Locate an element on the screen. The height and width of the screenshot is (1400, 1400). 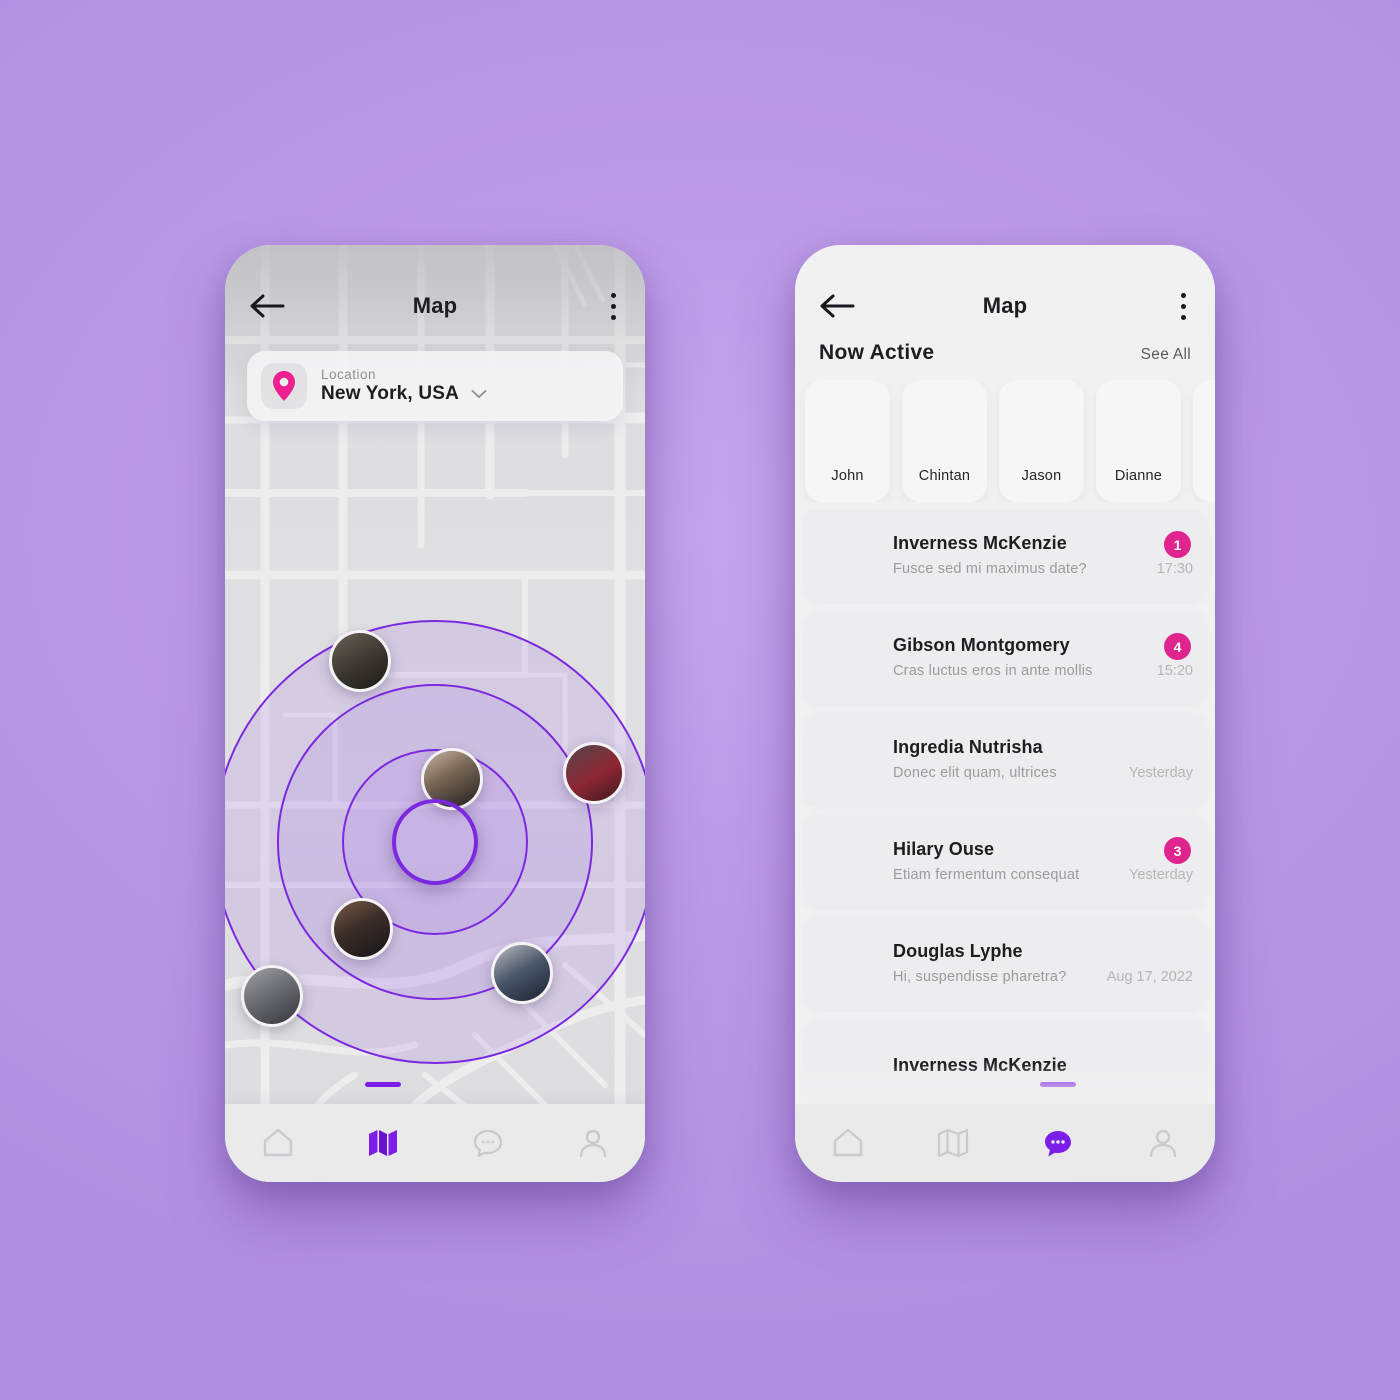
chat-preview-message: Fusce sed mi maximus date? is located at coordinates (990, 569).